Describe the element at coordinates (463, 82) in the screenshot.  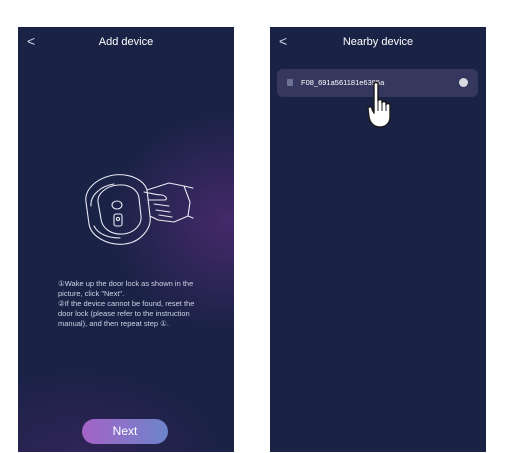
I see `radio-button` at that location.